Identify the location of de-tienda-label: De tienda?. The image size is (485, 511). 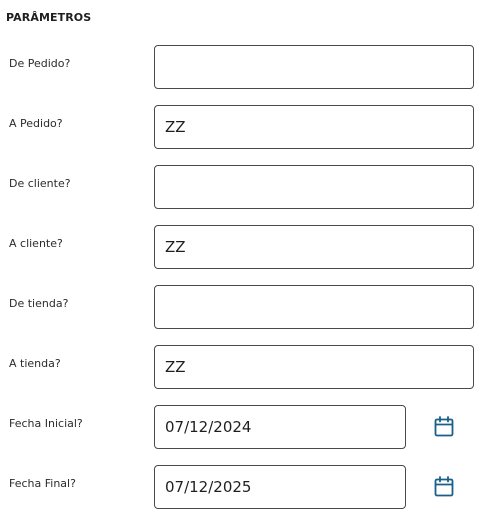
(39, 303).